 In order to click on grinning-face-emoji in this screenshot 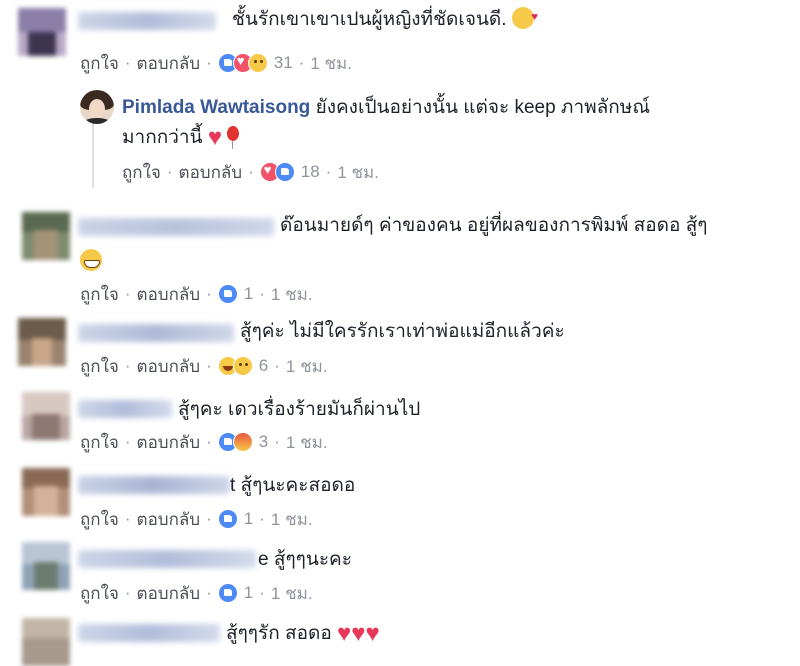, I will do `click(91, 259)`.